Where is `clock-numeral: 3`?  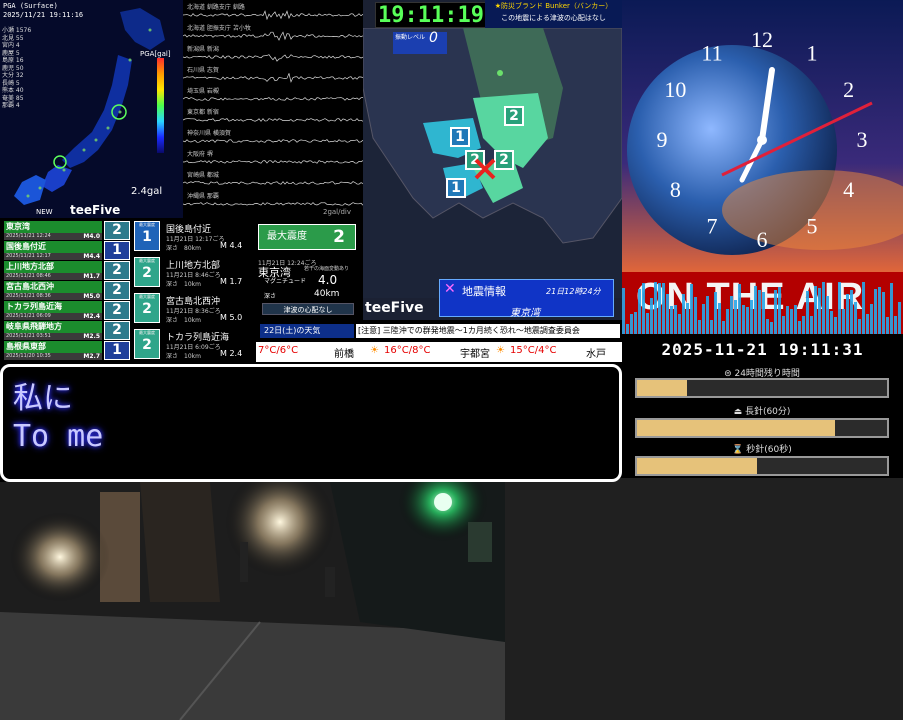
clock-numeral: 3 is located at coordinates (862, 139).